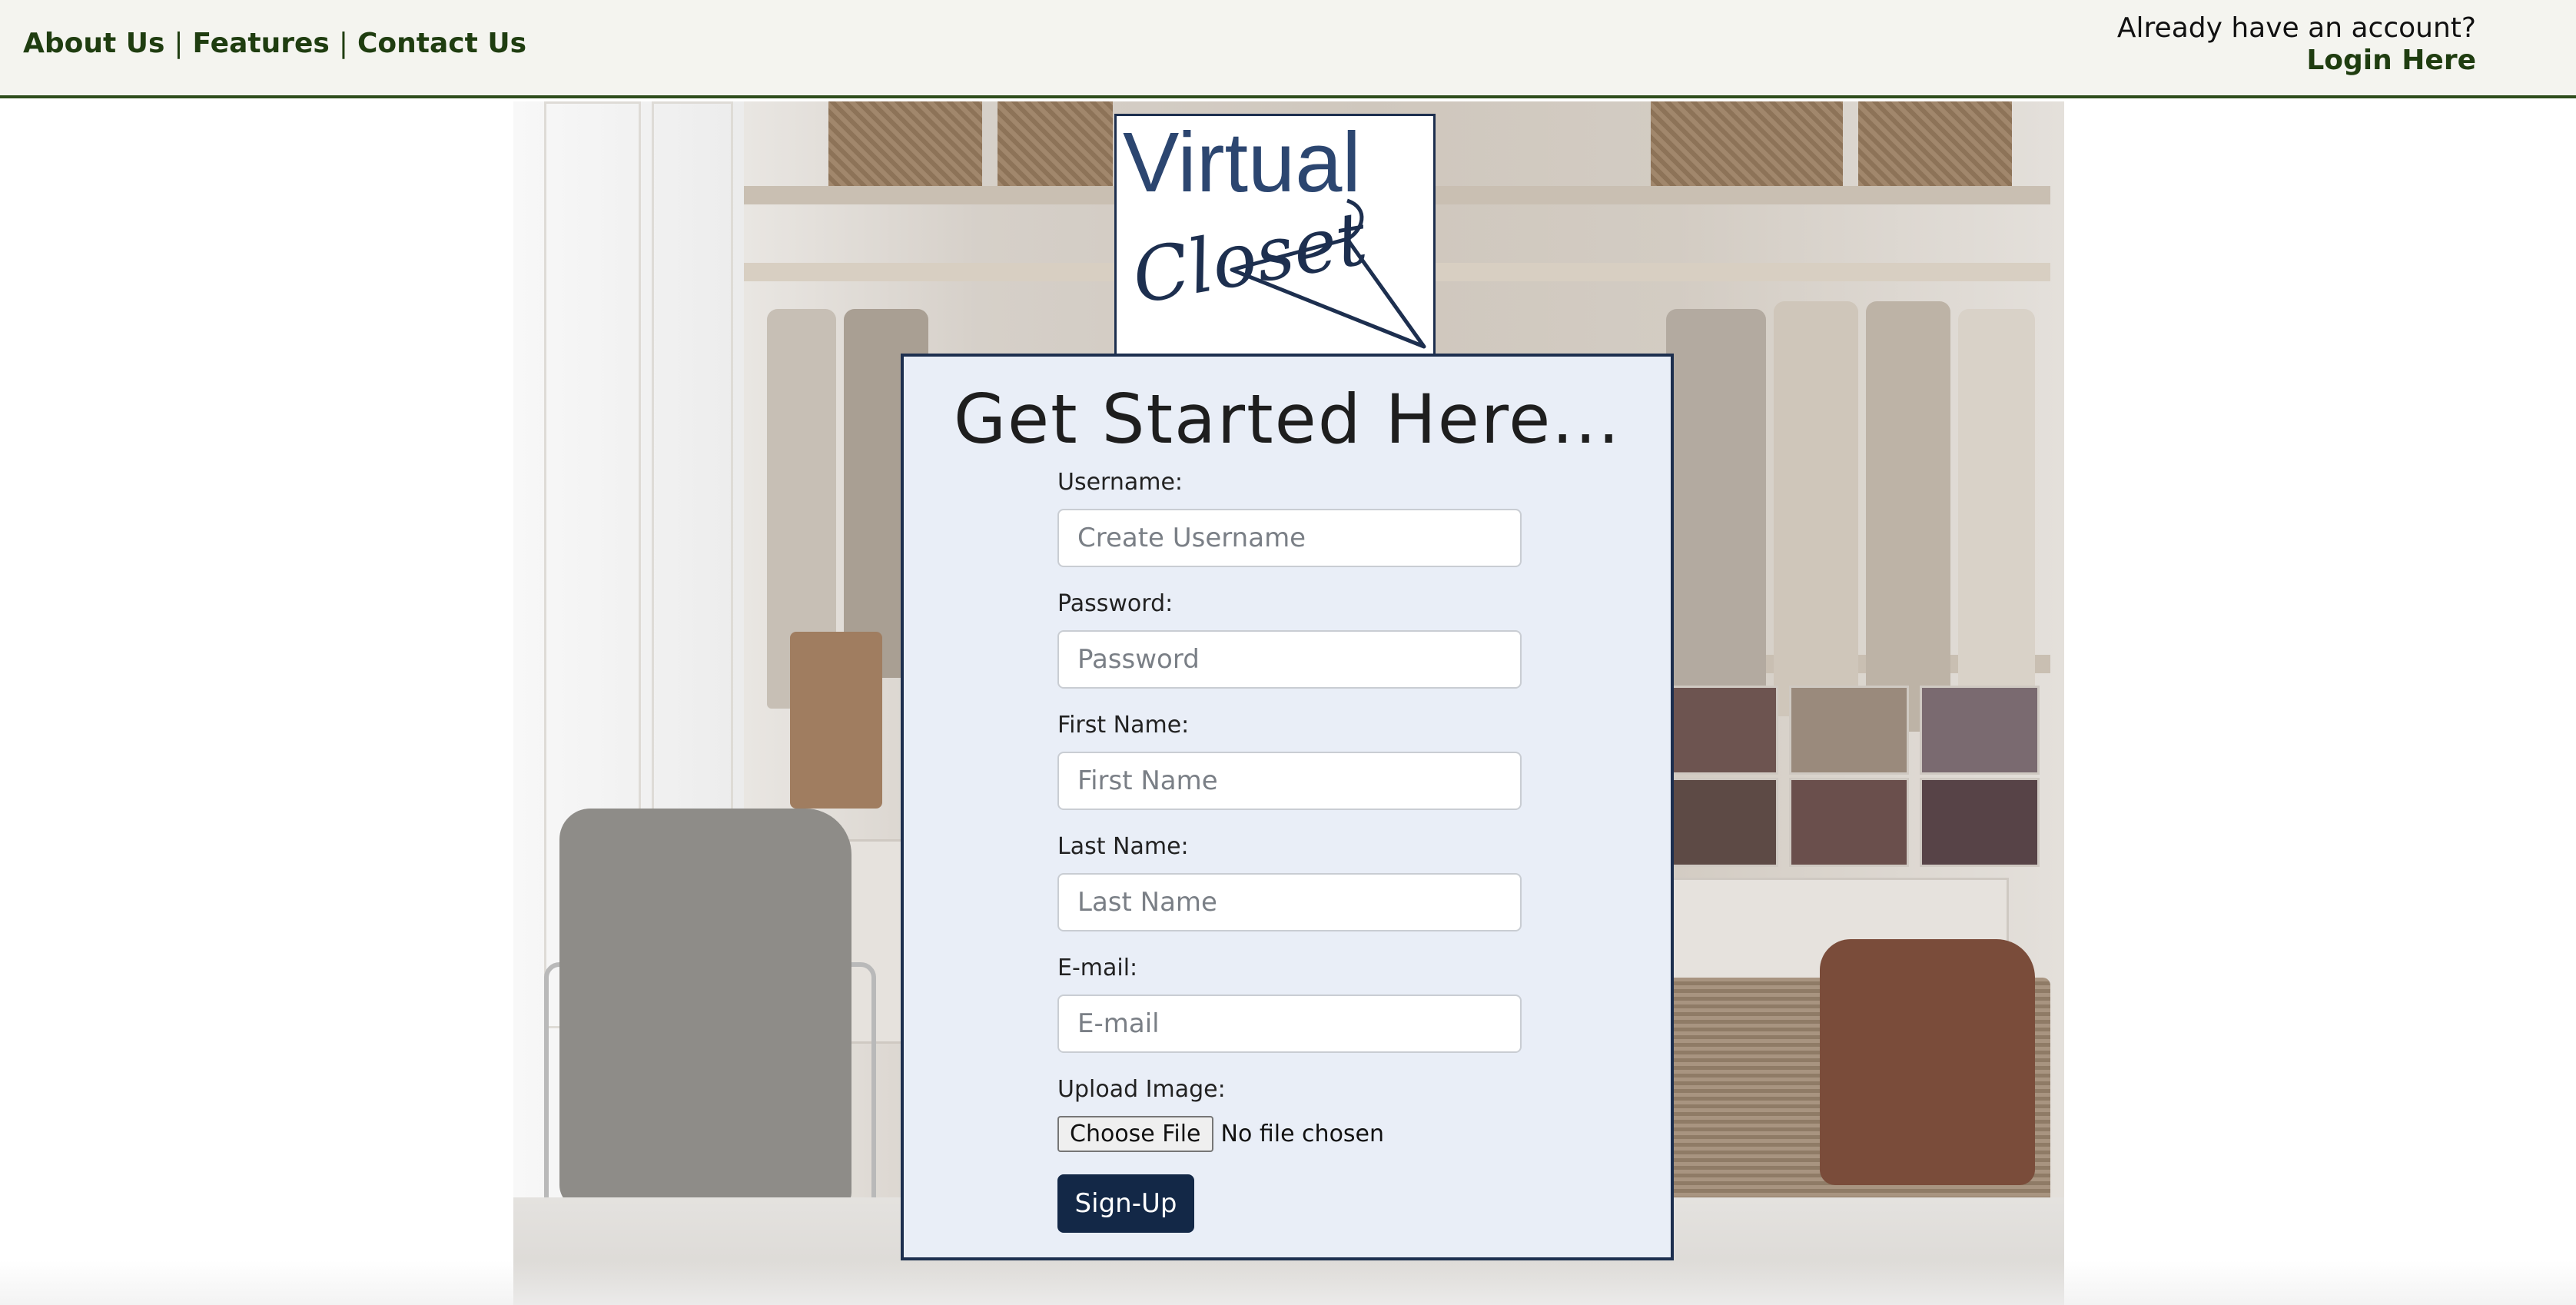  Describe the element at coordinates (1289, 781) in the screenshot. I see `first-name-input` at that location.